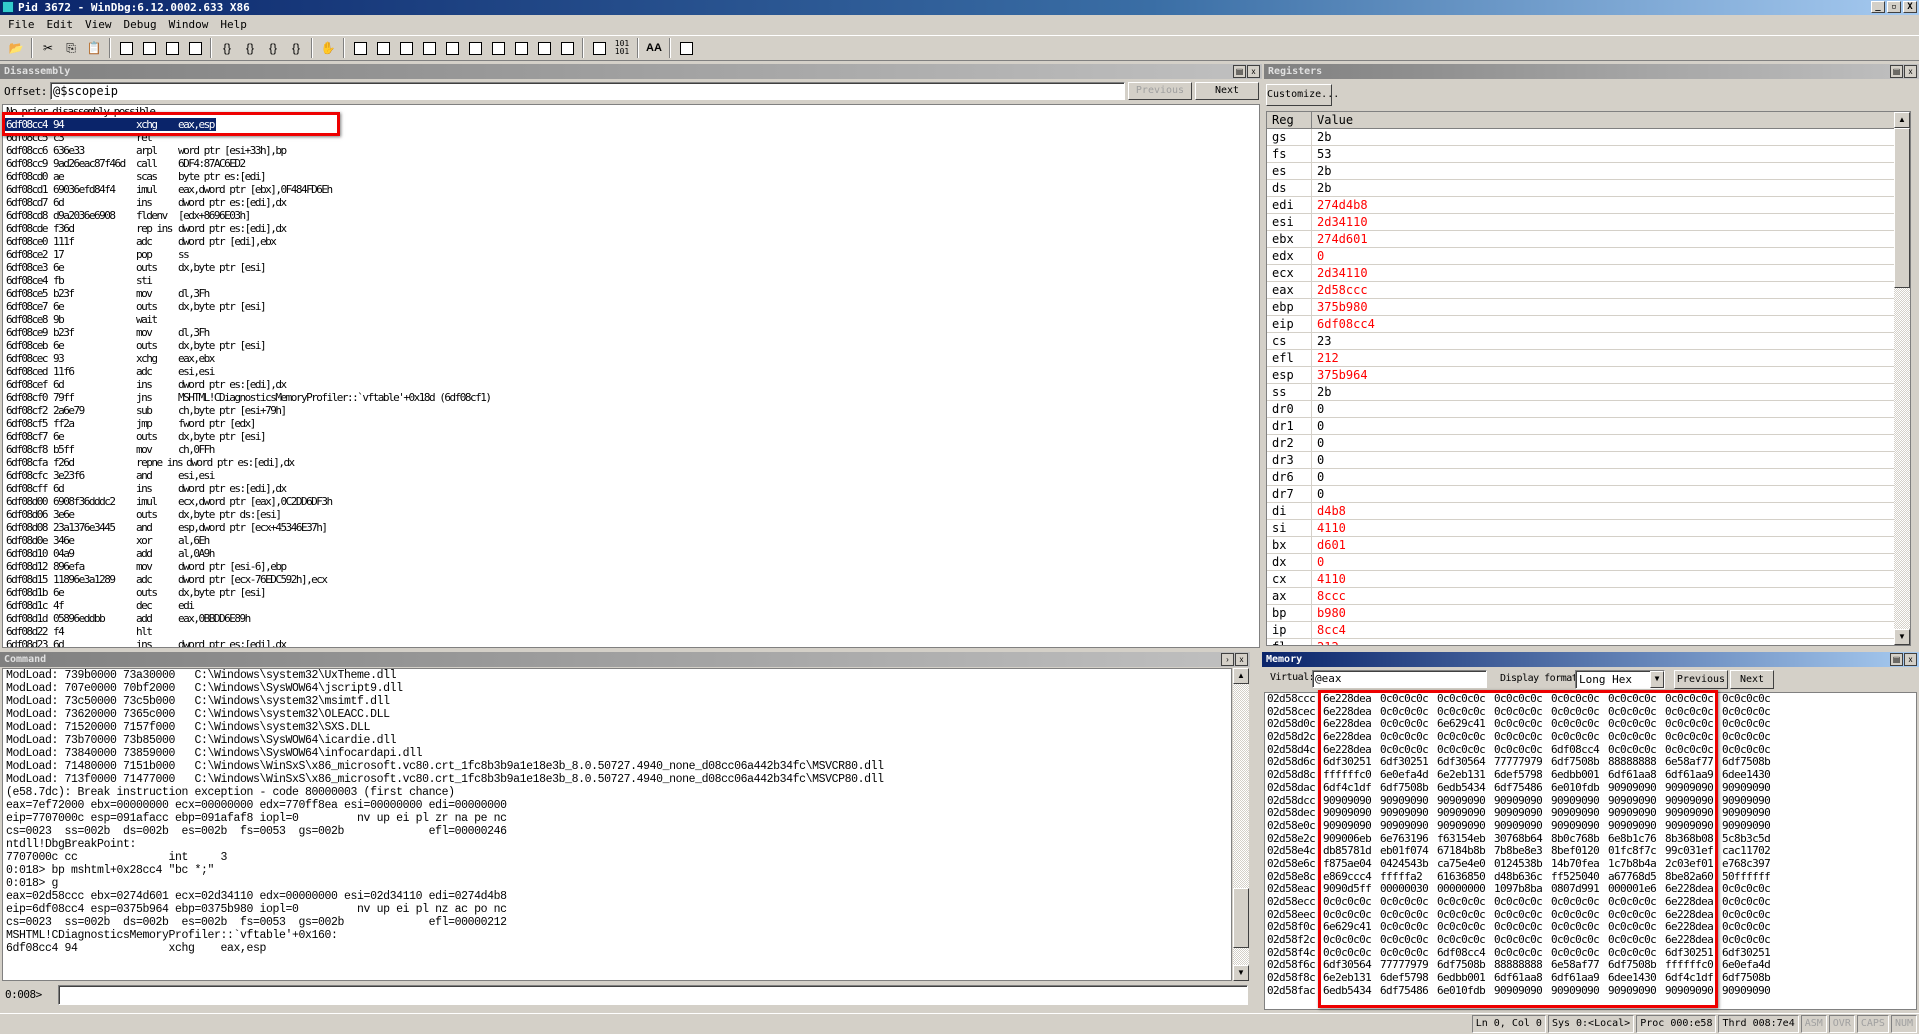 This screenshot has height=1034, width=1919. Describe the element at coordinates (631, 254) in the screenshot. I see `disassembly-row: 6df08ce2 17 pop ss` at that location.